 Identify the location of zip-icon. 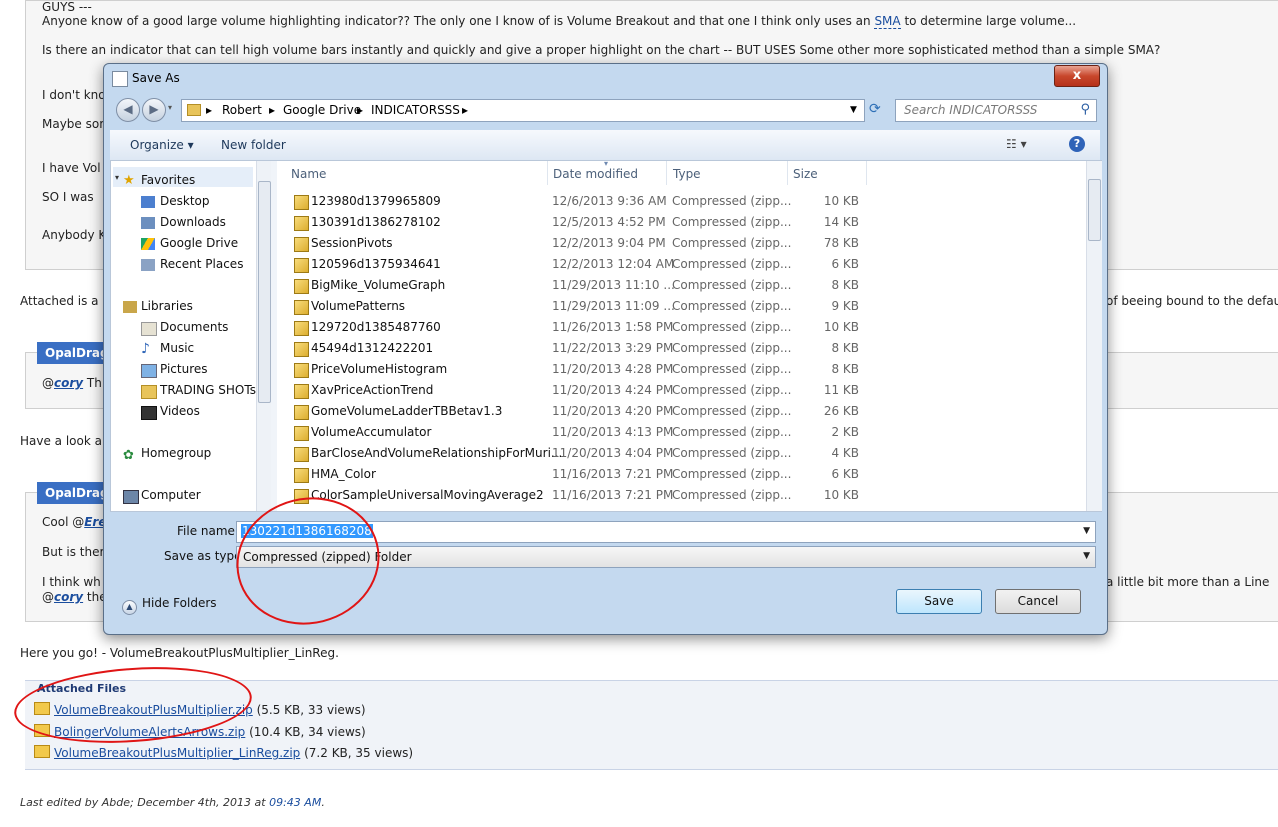
(42, 751).